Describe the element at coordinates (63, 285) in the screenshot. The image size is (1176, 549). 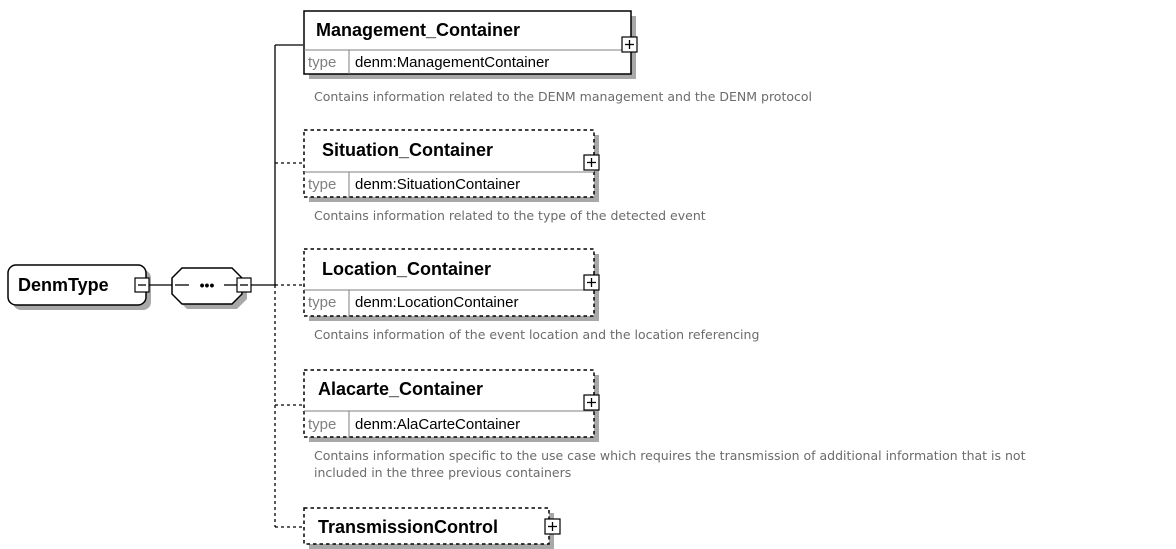
I see `root-element-label: DenmType` at that location.